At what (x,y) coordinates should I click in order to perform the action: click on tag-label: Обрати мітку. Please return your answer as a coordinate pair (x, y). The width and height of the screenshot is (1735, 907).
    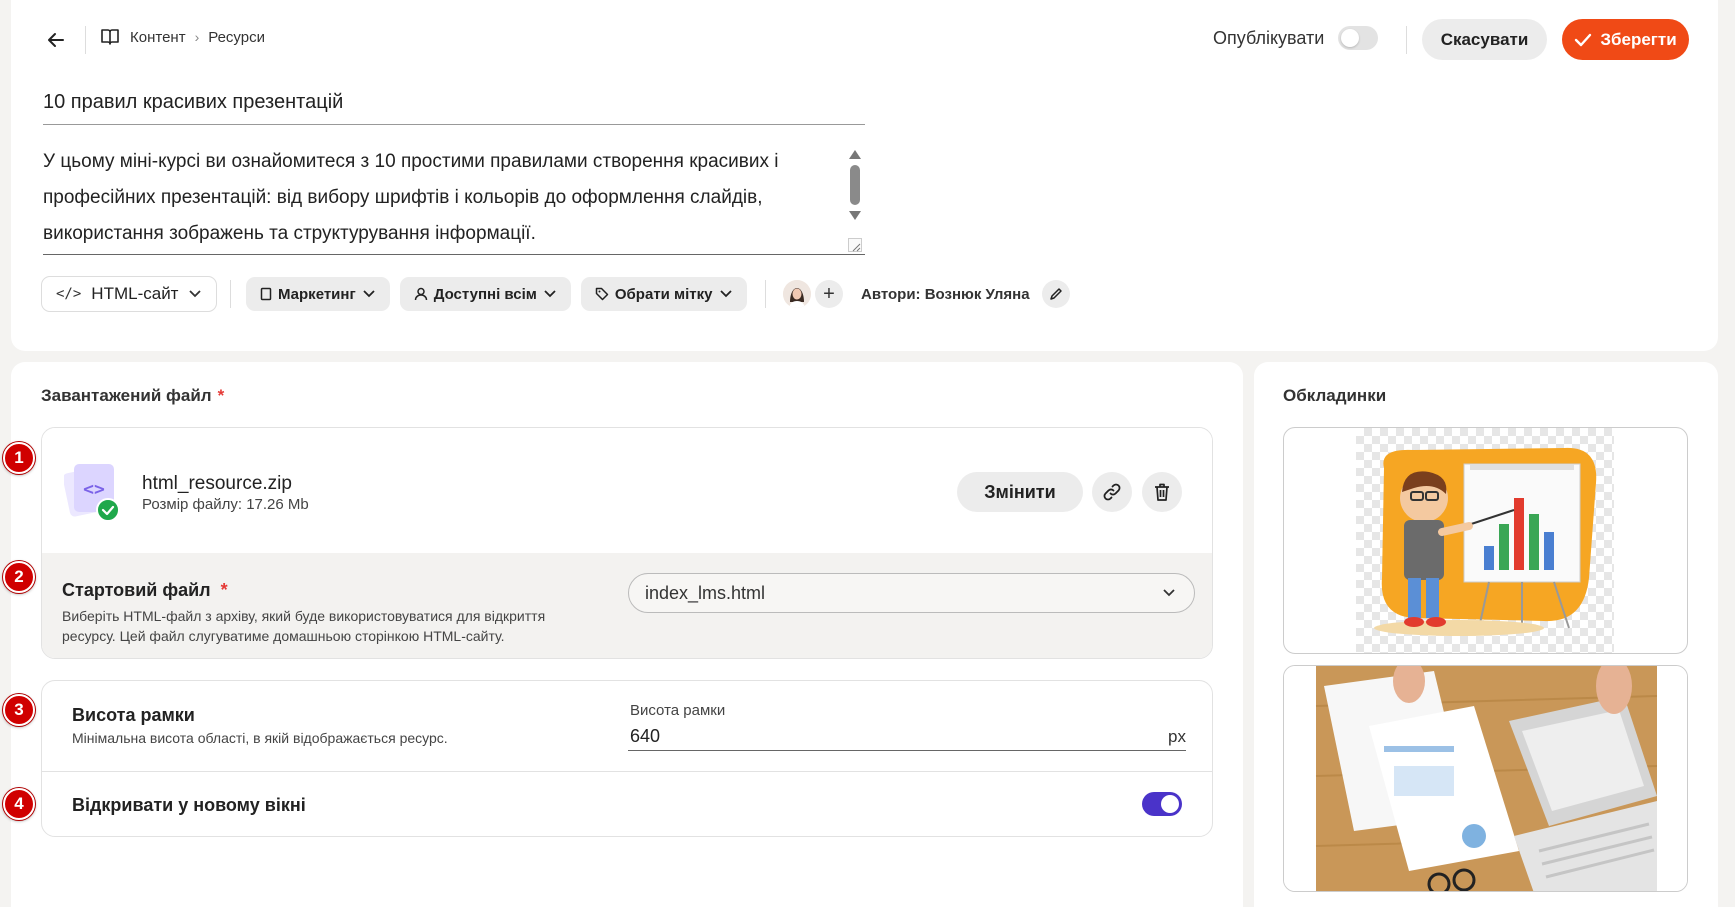
    Looking at the image, I should click on (663, 294).